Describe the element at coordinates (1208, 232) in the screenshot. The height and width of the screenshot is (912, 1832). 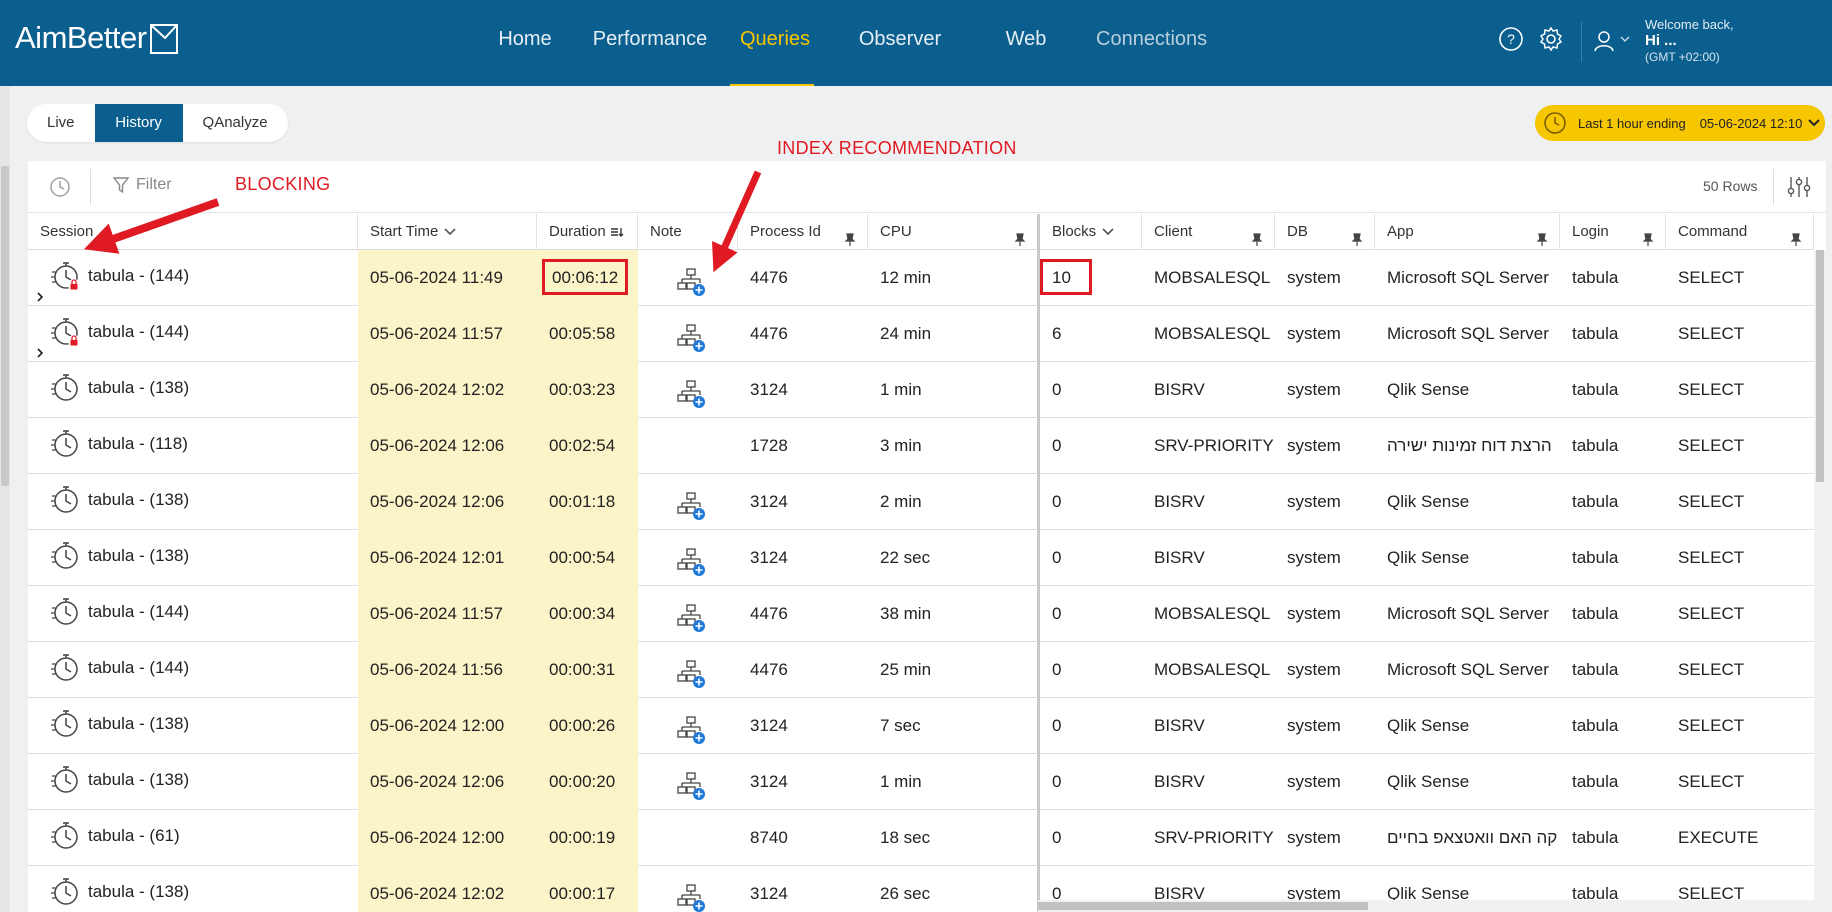
I see `column-header-client: Client` at that location.